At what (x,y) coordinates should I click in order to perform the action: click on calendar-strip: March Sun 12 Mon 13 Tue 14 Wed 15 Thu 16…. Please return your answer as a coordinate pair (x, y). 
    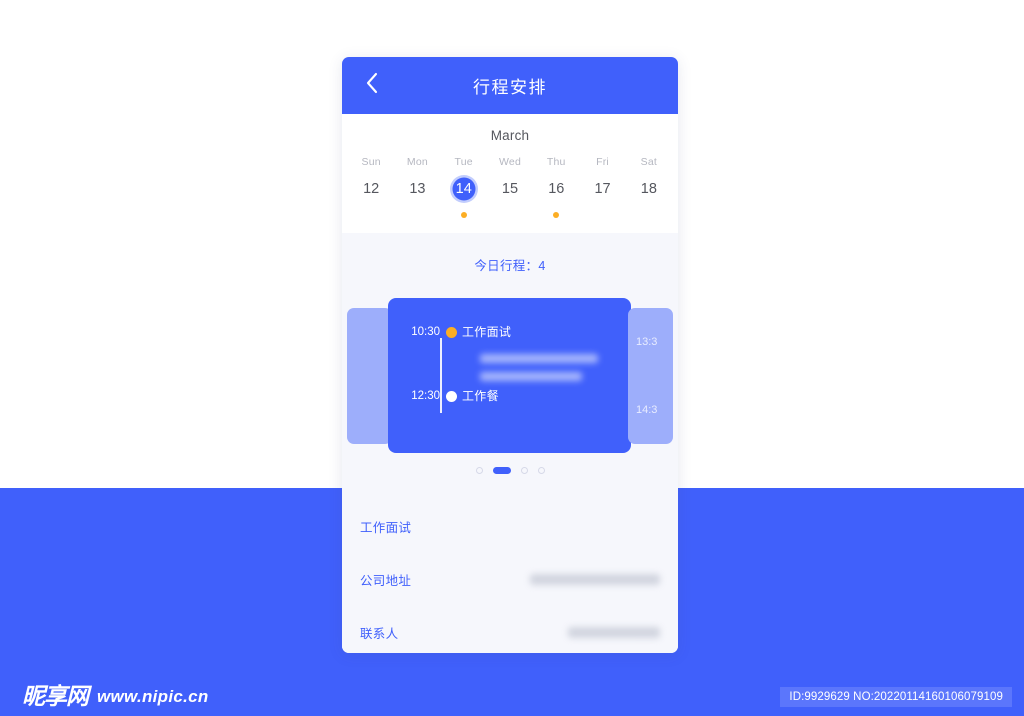
    Looking at the image, I should click on (510, 173).